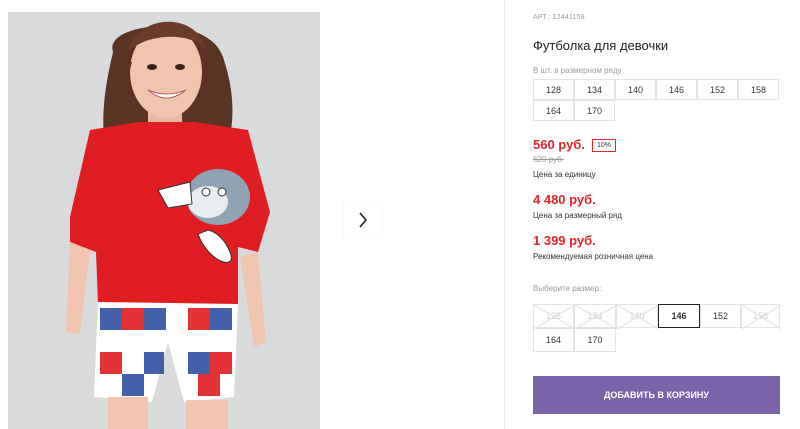 Image resolution: width=800 pixels, height=429 pixels. What do you see at coordinates (594, 89) in the screenshot?
I see `size-range-cell: 134` at bounding box center [594, 89].